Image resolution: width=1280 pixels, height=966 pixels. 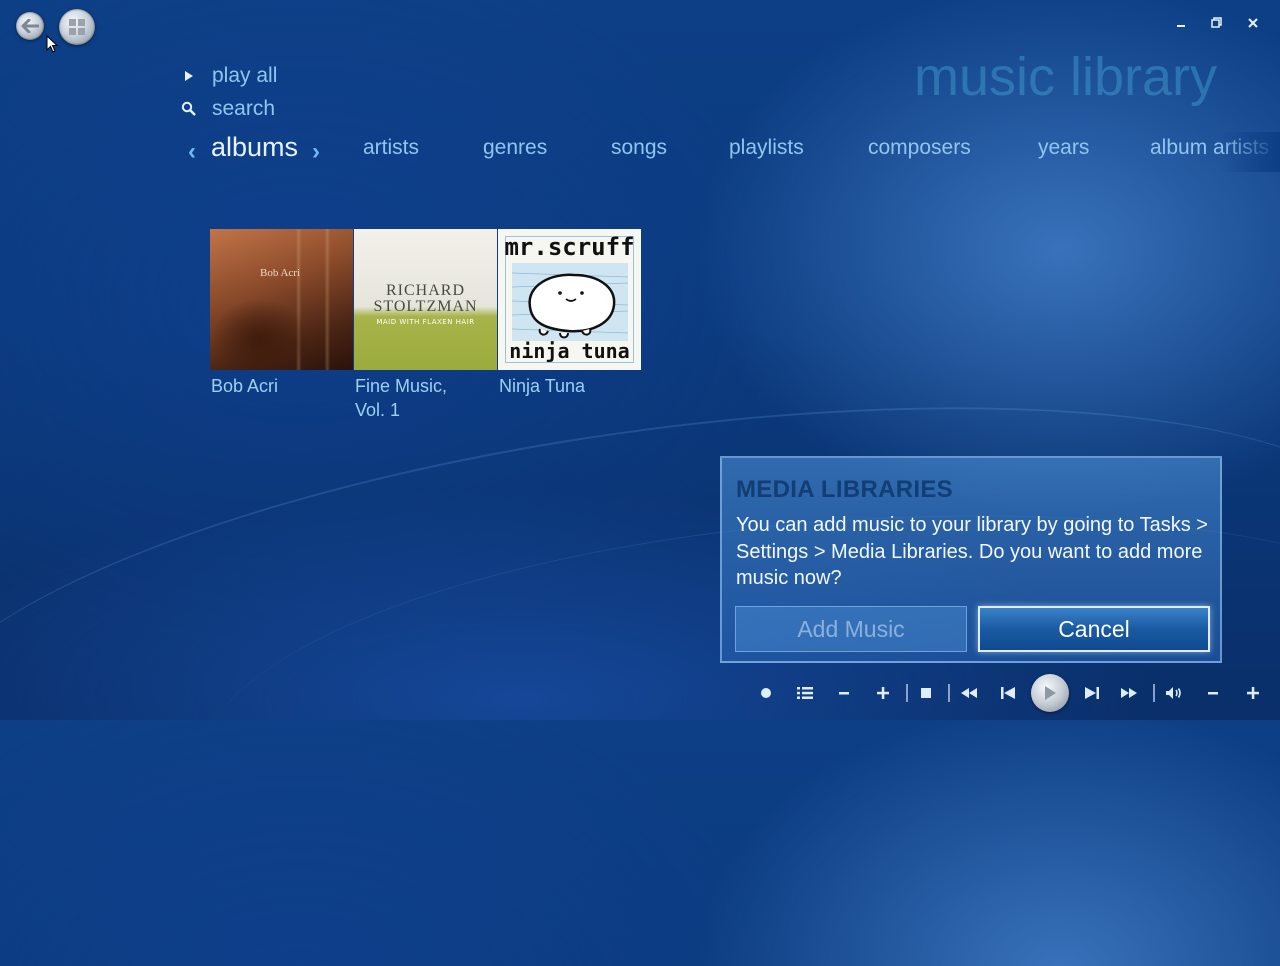 What do you see at coordinates (1181, 26) in the screenshot?
I see `minimize-icon` at bounding box center [1181, 26].